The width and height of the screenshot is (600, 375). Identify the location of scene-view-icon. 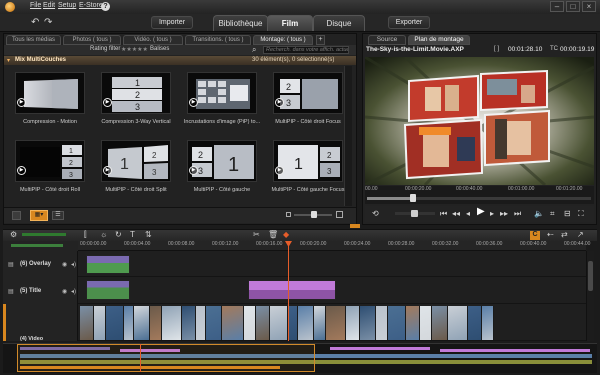
(16, 215).